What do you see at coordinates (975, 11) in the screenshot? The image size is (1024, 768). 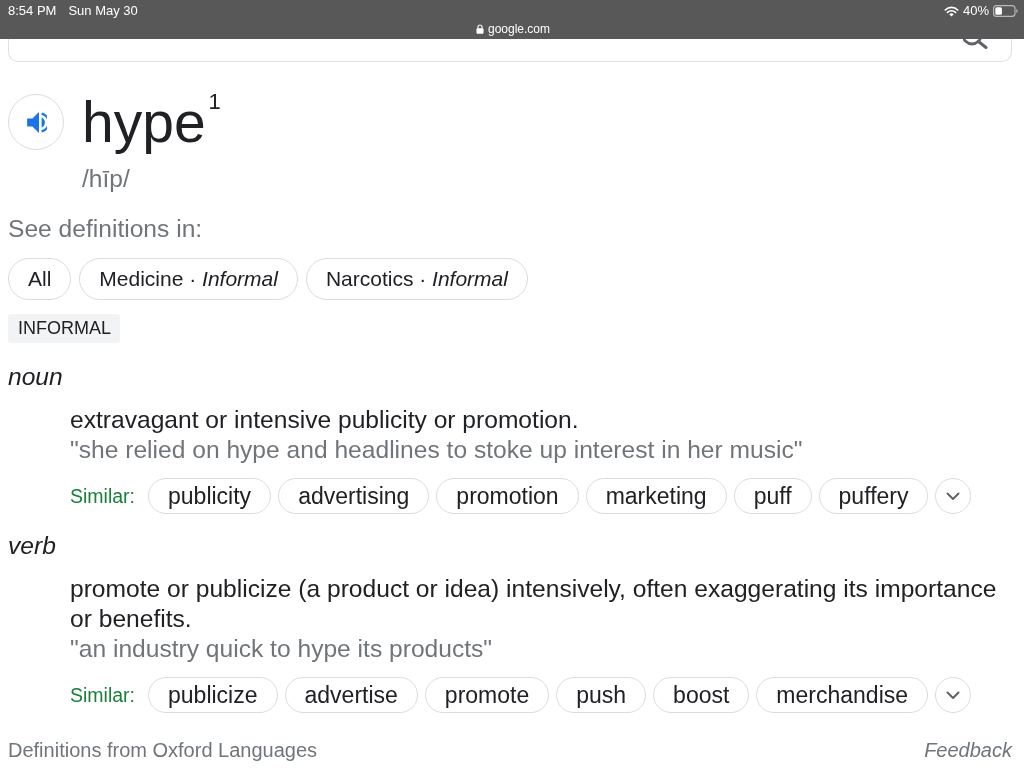 I see `battery-percent: 40%` at bounding box center [975, 11].